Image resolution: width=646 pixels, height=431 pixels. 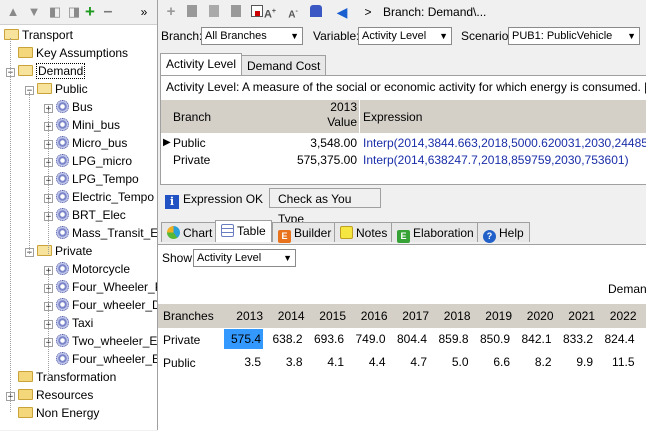 What do you see at coordinates (115, 341) in the screenshot?
I see `tree-item-label: Two_wheeler_Elec` at bounding box center [115, 341].